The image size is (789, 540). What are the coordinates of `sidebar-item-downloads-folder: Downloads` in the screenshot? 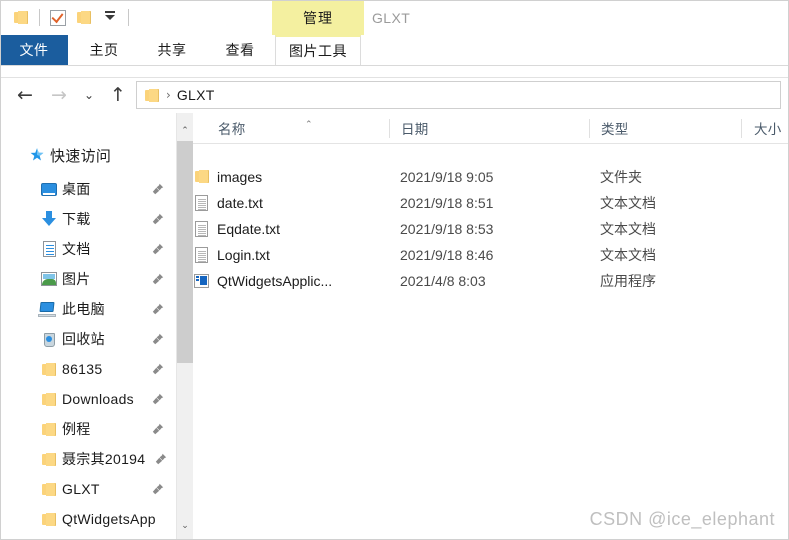 It's located at (88, 399).